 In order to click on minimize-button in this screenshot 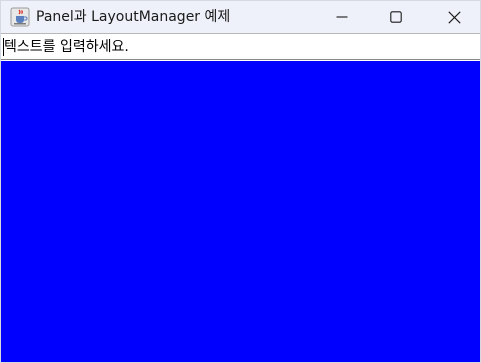, I will do `click(342, 17)`.